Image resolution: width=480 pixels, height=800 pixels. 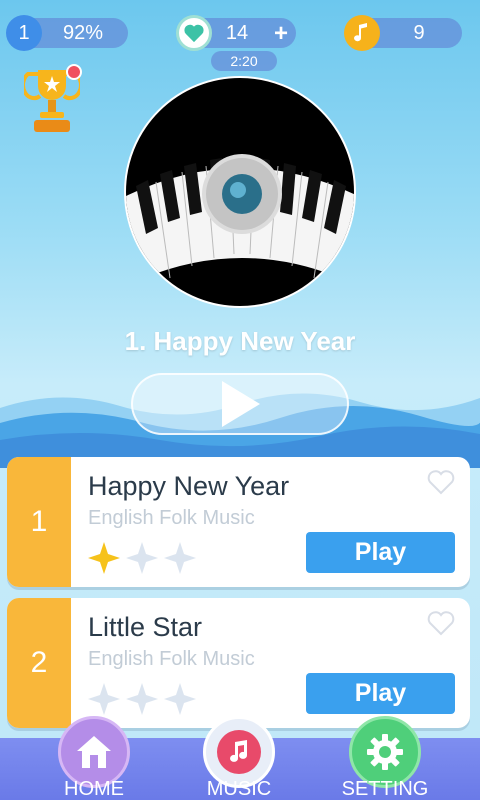 I want to click on song-index: 2, so click(x=39, y=663).